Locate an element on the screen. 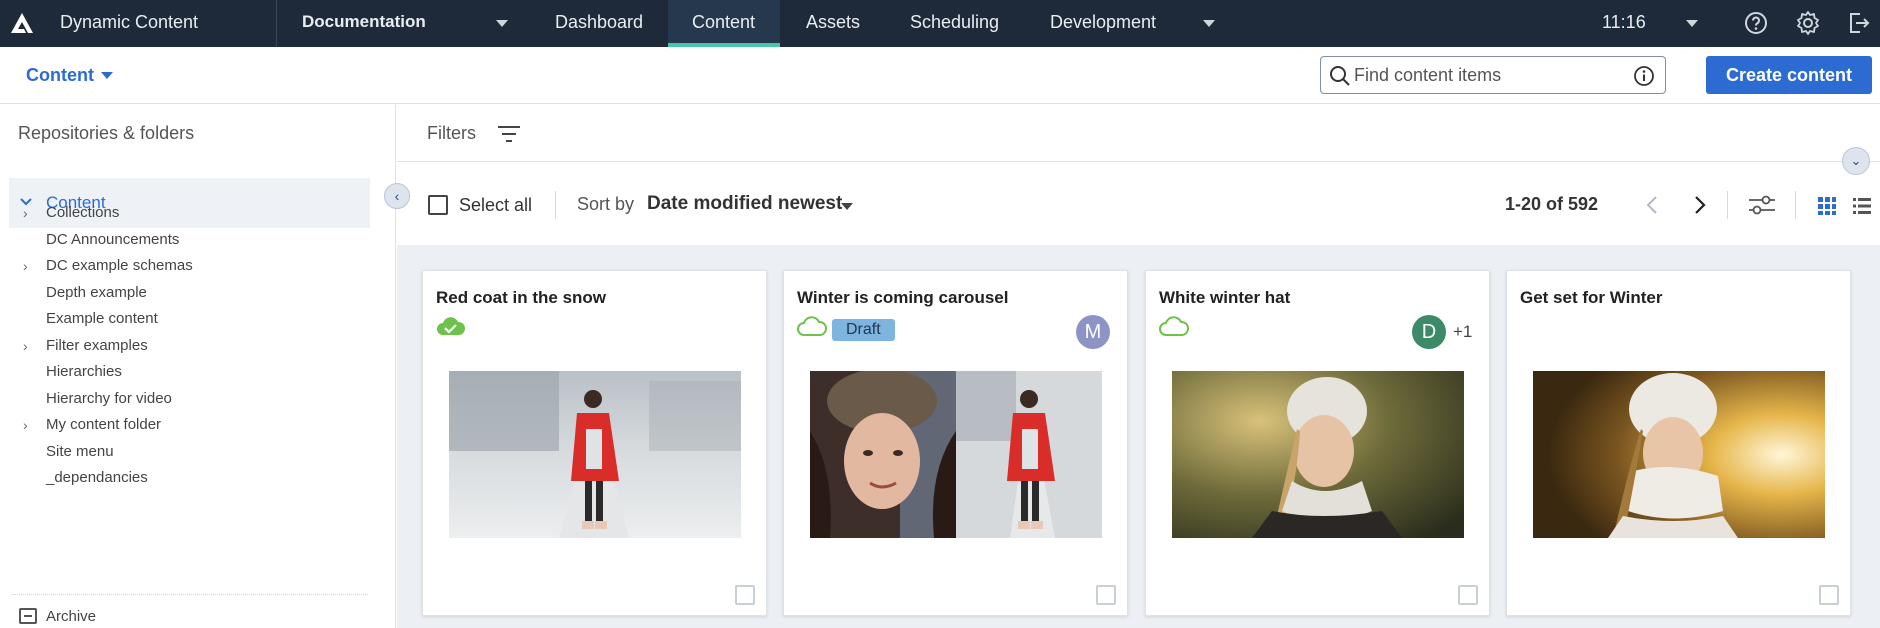 Image resolution: width=1880 pixels, height=628 pixels. card-title: Winter is coming carousel is located at coordinates (902, 298).